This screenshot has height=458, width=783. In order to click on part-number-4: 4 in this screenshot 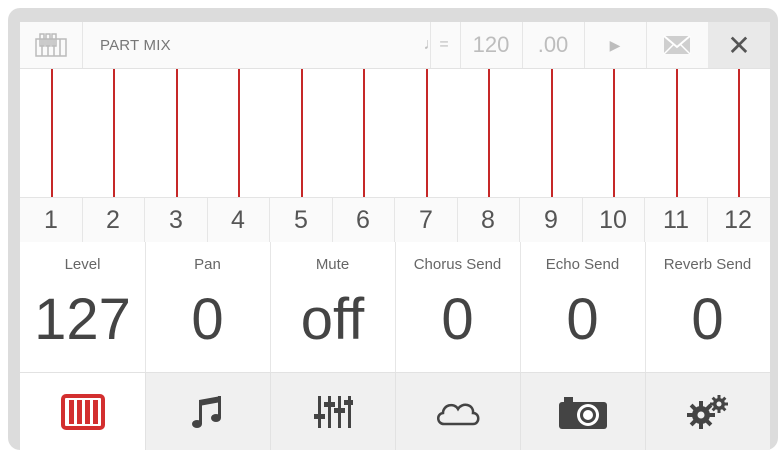, I will do `click(238, 220)`.